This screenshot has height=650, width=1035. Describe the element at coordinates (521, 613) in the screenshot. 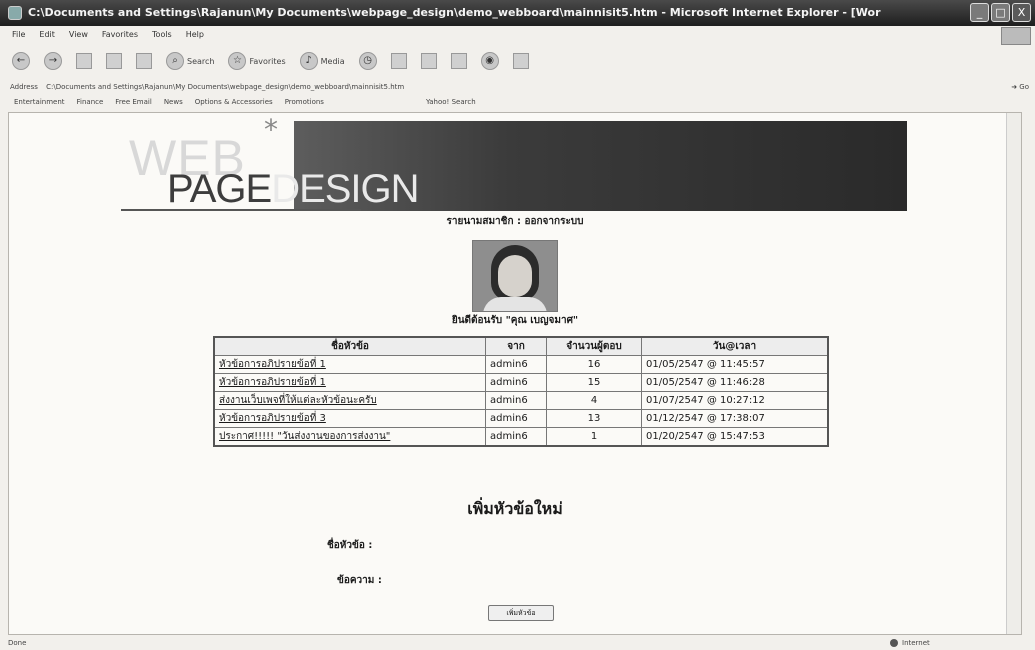

I see `add-topic-button: เพิ่มหัวข้อ` at that location.